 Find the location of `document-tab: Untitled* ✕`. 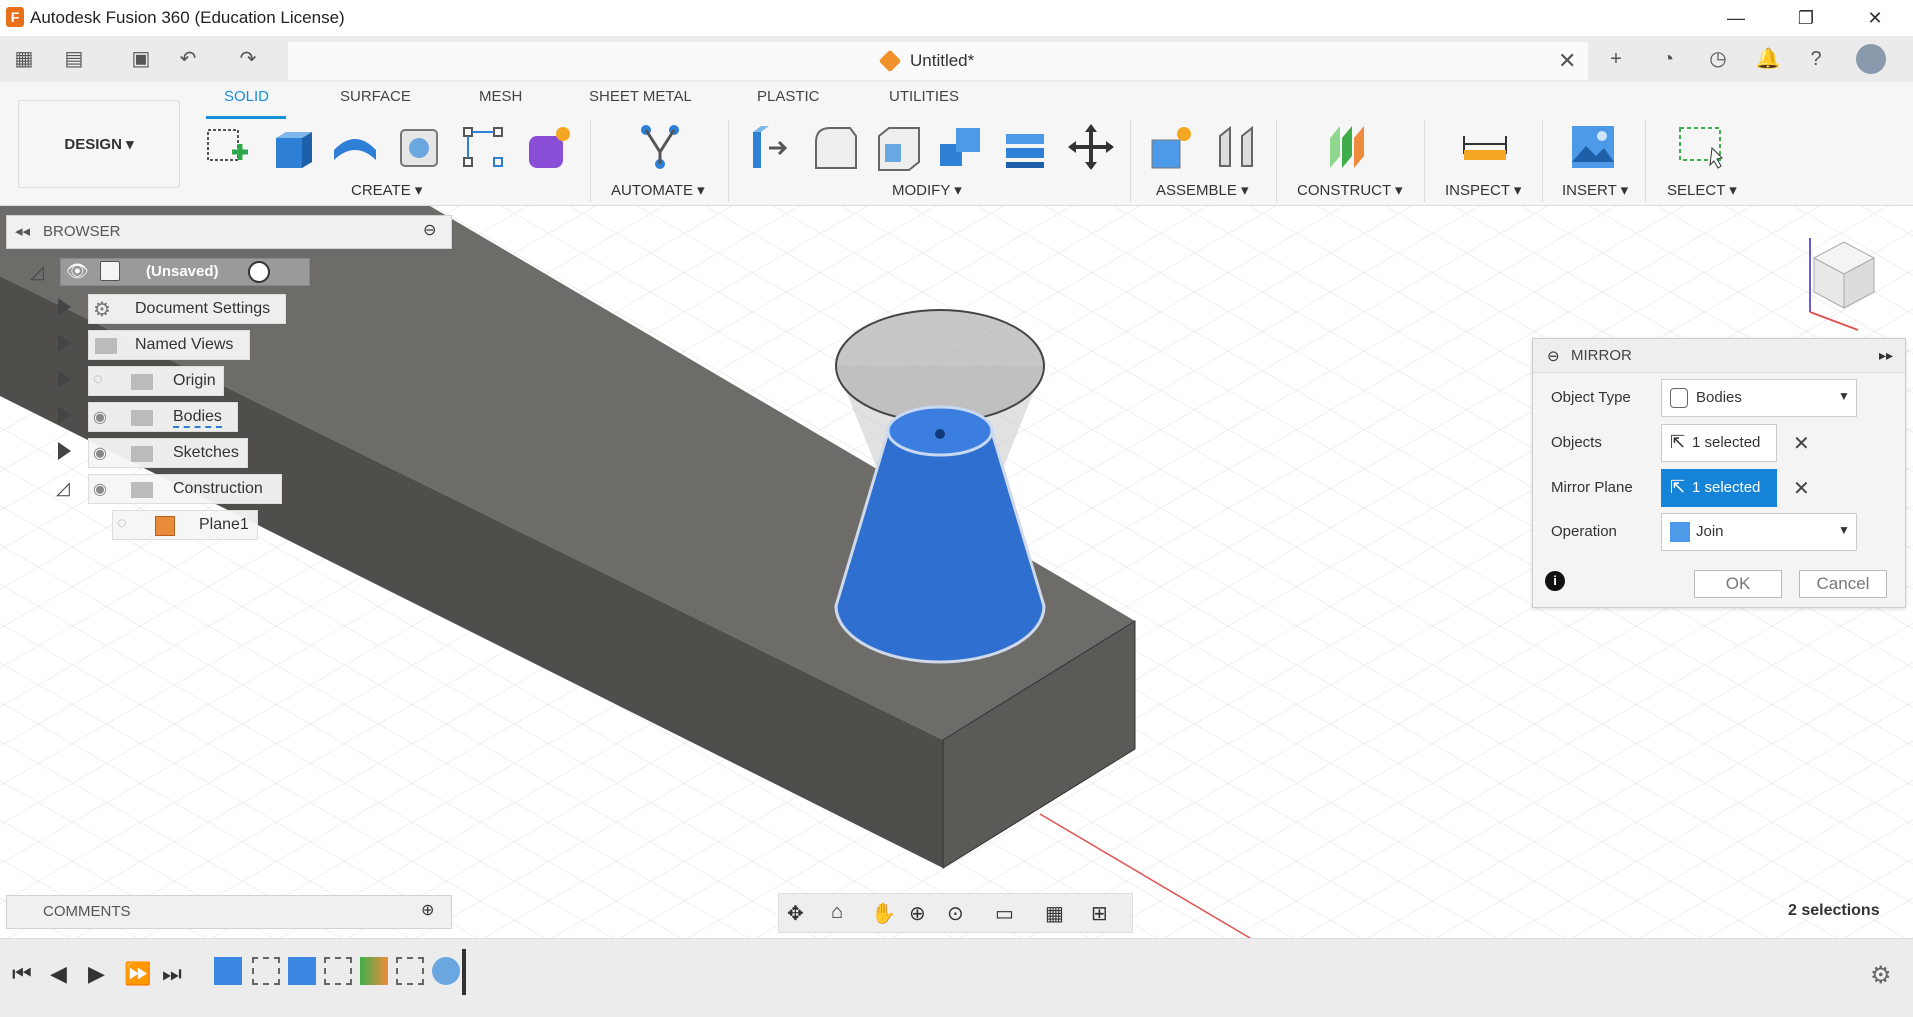

document-tab: Untitled* ✕ is located at coordinates (938, 61).